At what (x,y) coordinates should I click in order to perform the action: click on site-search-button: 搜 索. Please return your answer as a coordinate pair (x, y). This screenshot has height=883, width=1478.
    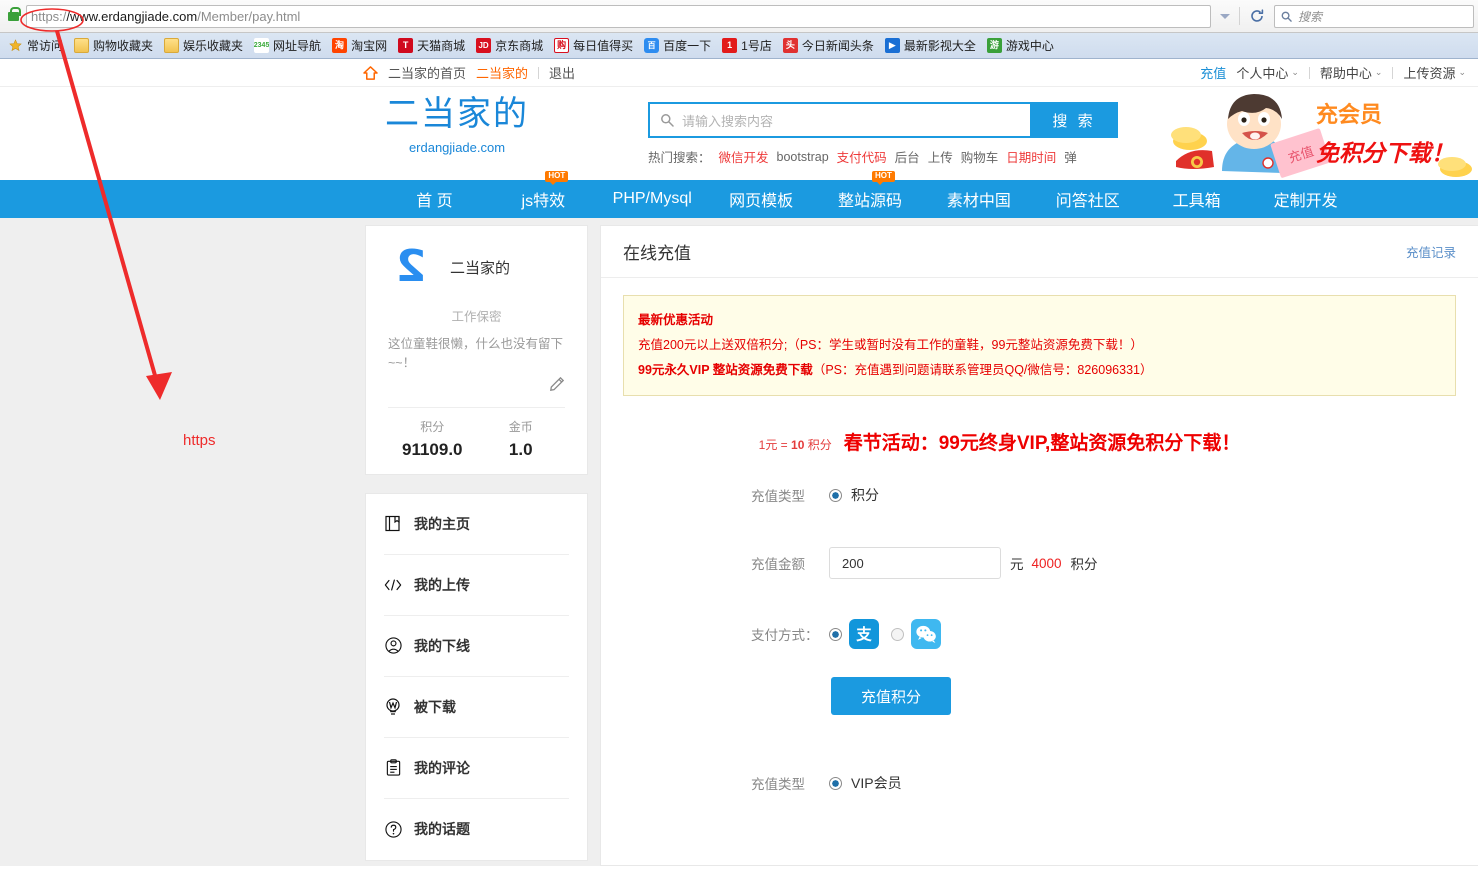
    Looking at the image, I should click on (1074, 120).